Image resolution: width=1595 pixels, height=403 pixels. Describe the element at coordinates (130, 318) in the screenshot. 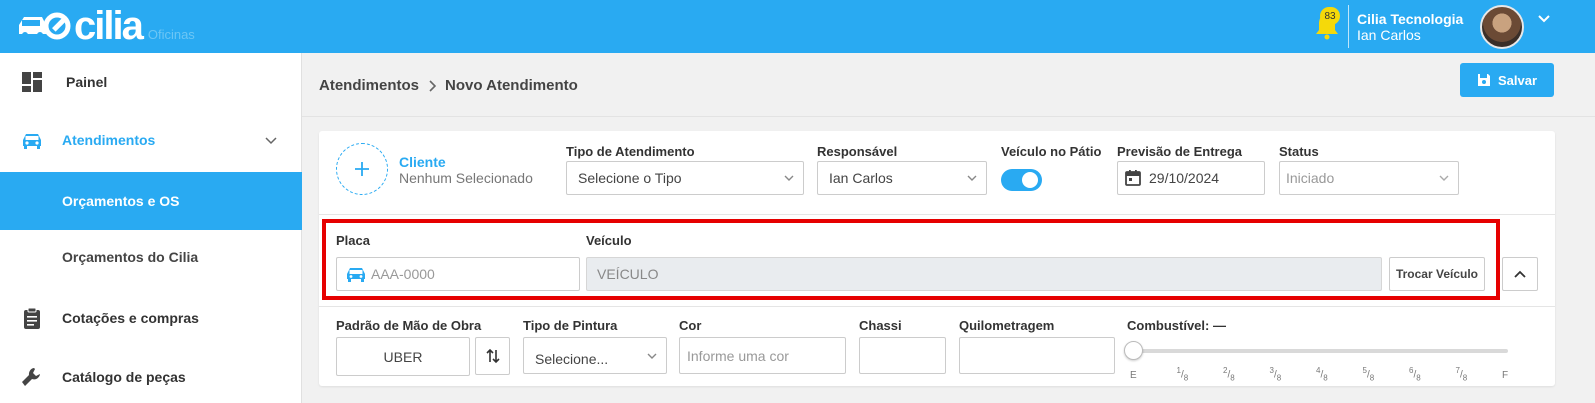

I see `sidebar-item-label: Cotações e compras` at that location.